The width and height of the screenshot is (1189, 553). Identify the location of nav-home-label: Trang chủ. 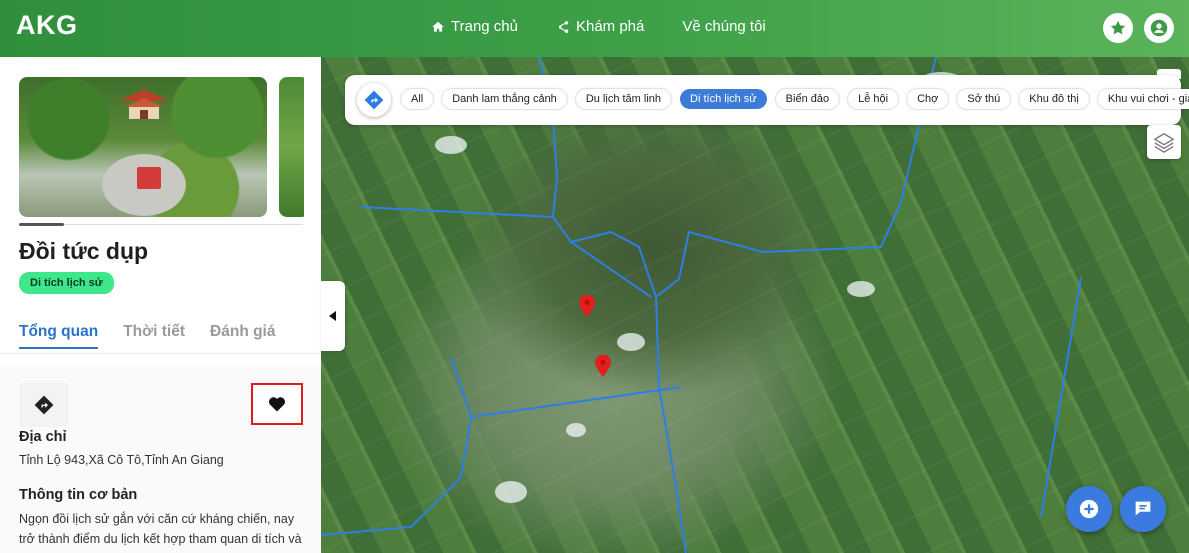
(484, 26).